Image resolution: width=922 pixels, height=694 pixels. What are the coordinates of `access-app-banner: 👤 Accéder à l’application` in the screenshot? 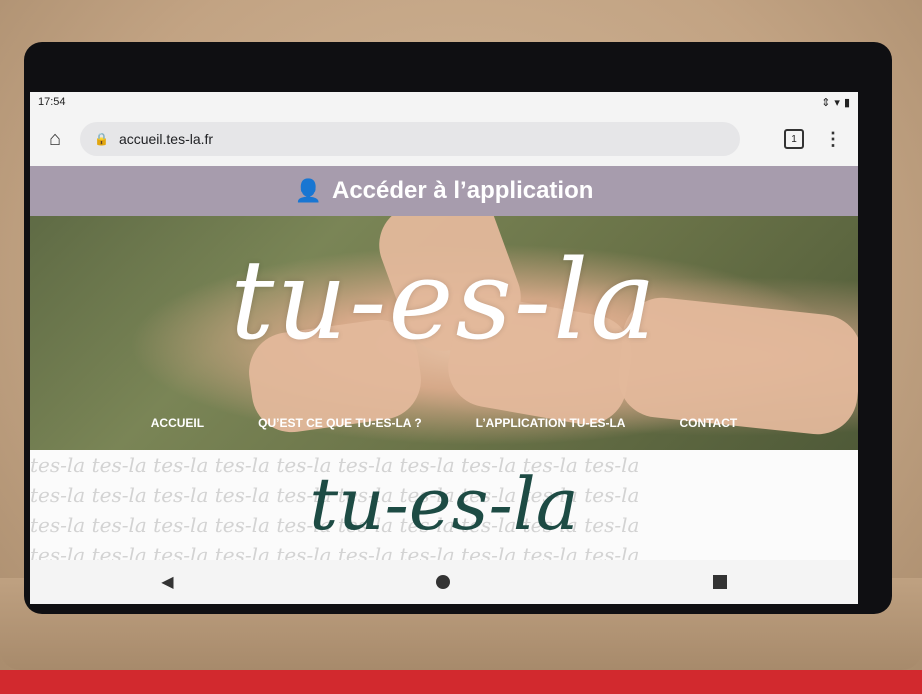 It's located at (444, 191).